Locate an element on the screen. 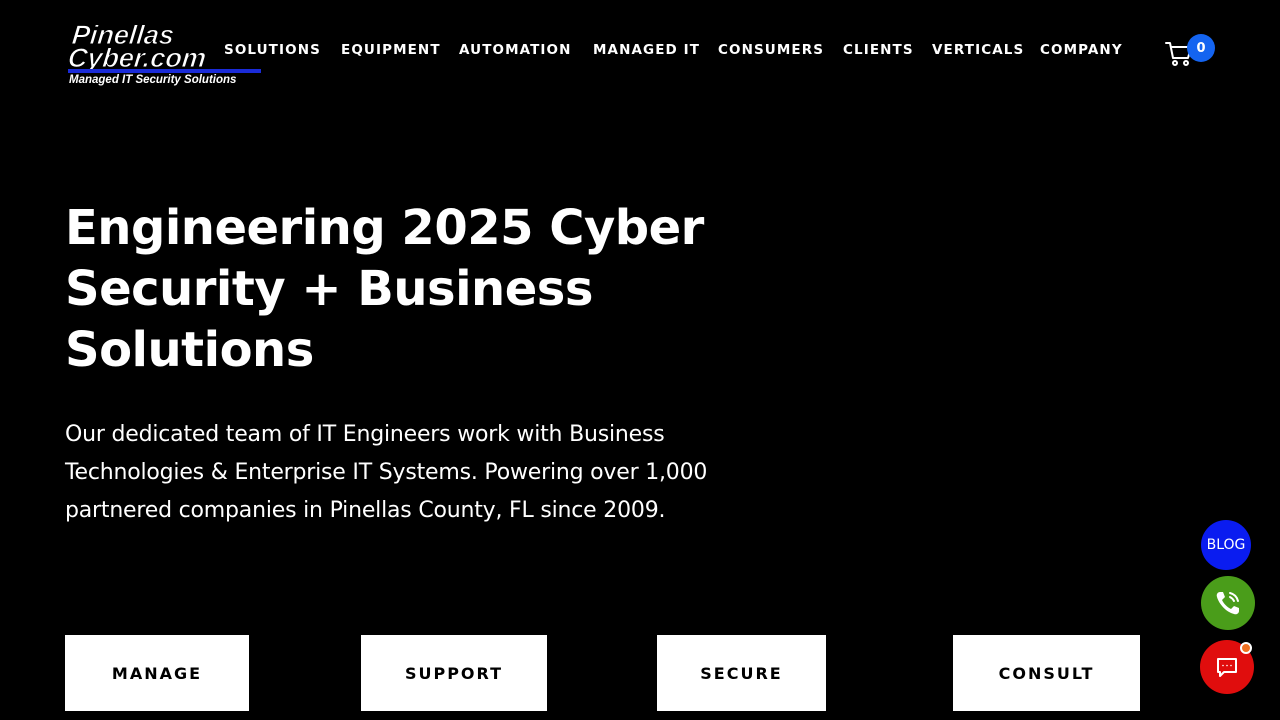 The image size is (1280, 720). phone-icon is located at coordinates (1227, 603).